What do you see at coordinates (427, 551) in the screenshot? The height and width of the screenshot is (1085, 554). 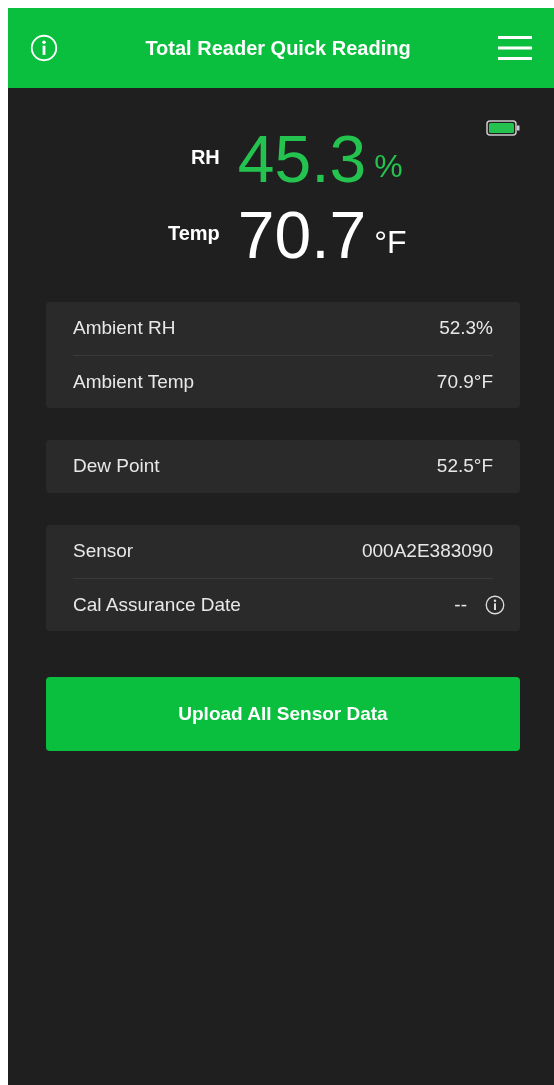 I see `row-value: 000A2E383090` at bounding box center [427, 551].